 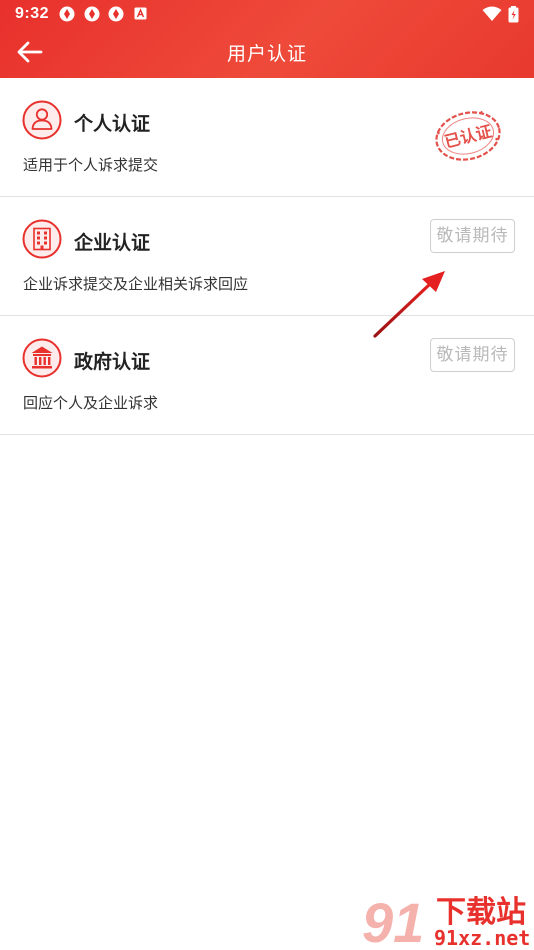 I want to click on person-icon, so click(x=42, y=120).